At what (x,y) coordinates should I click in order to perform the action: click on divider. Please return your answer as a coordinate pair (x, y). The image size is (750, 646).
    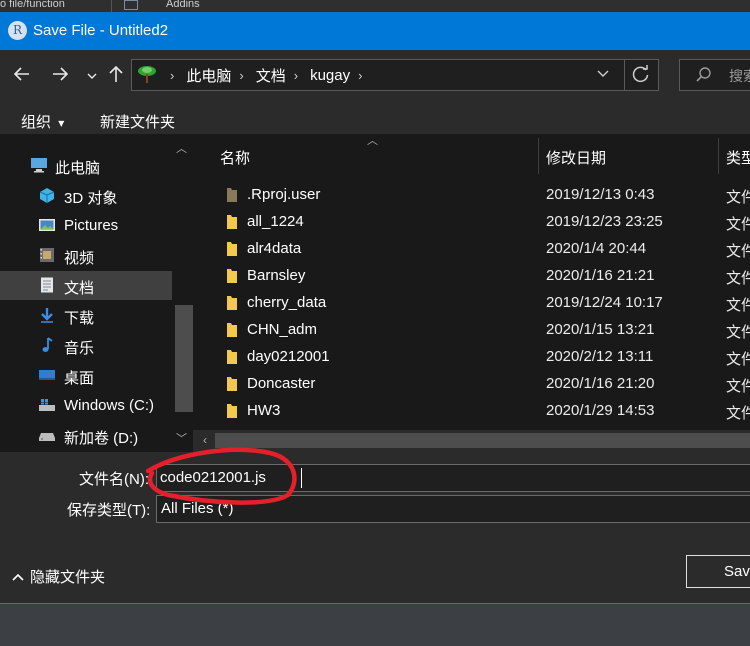
    Looking at the image, I should click on (111, 6).